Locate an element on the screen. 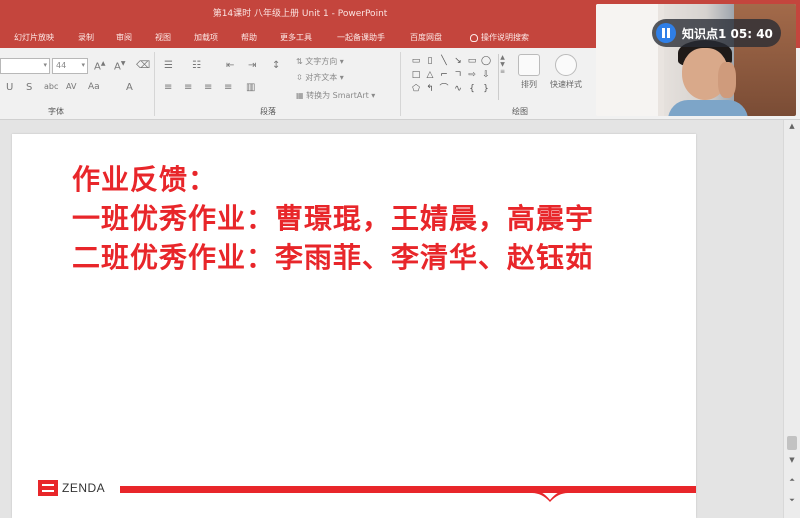  curve-shape-icon: ⌒ is located at coordinates (444, 89).